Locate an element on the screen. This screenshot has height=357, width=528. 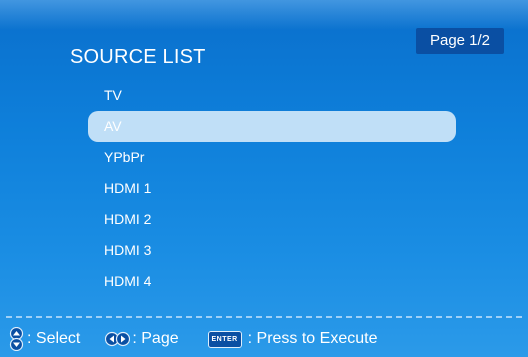
page-hint: : Page is located at coordinates (155, 338).